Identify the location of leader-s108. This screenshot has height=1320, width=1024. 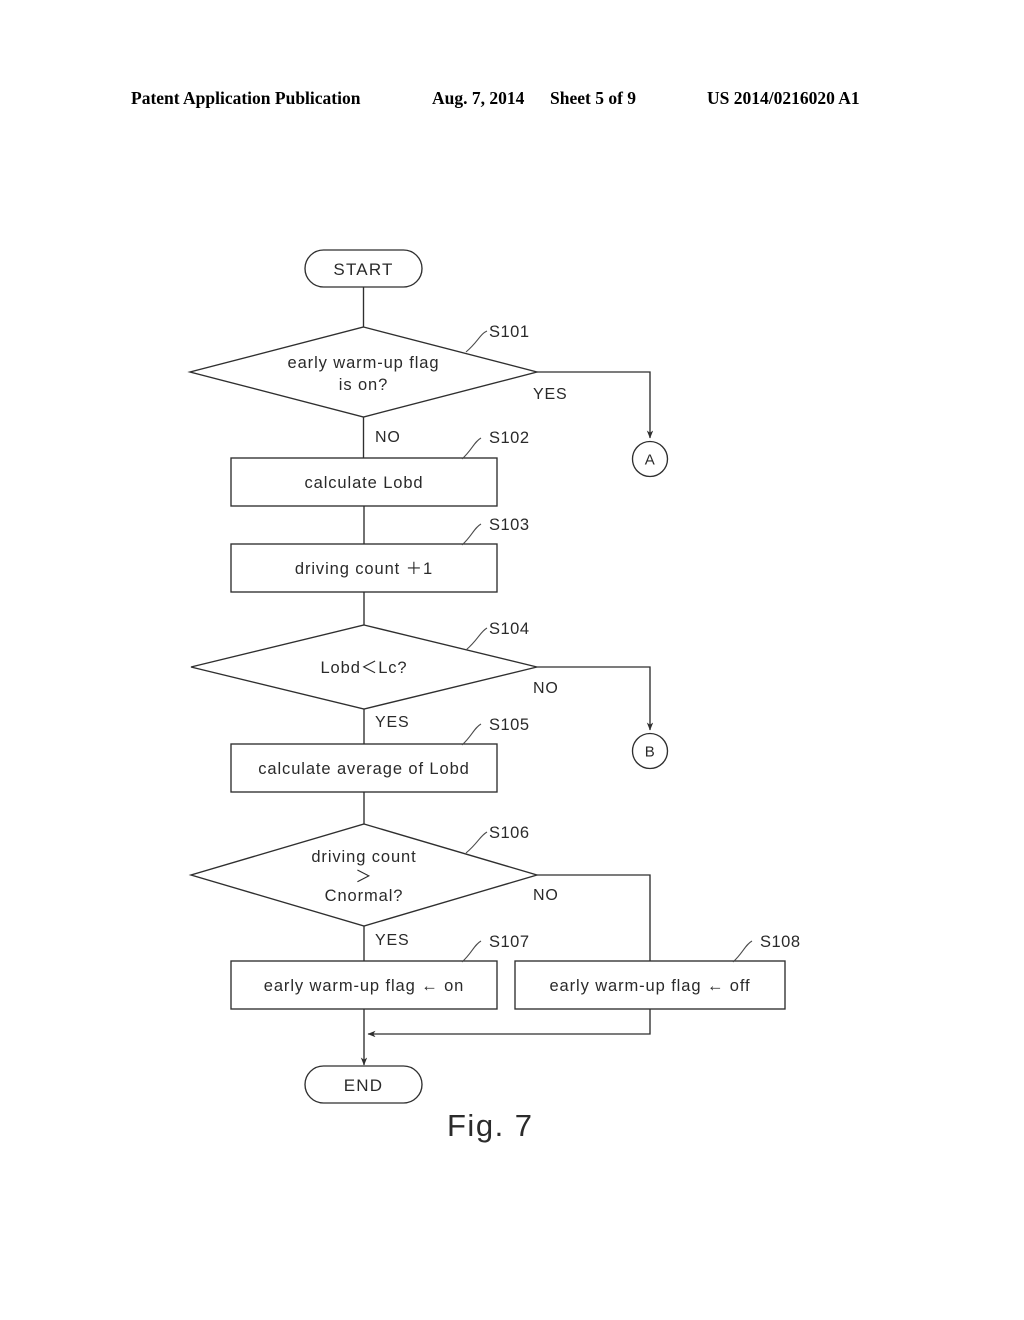
(742, 951).